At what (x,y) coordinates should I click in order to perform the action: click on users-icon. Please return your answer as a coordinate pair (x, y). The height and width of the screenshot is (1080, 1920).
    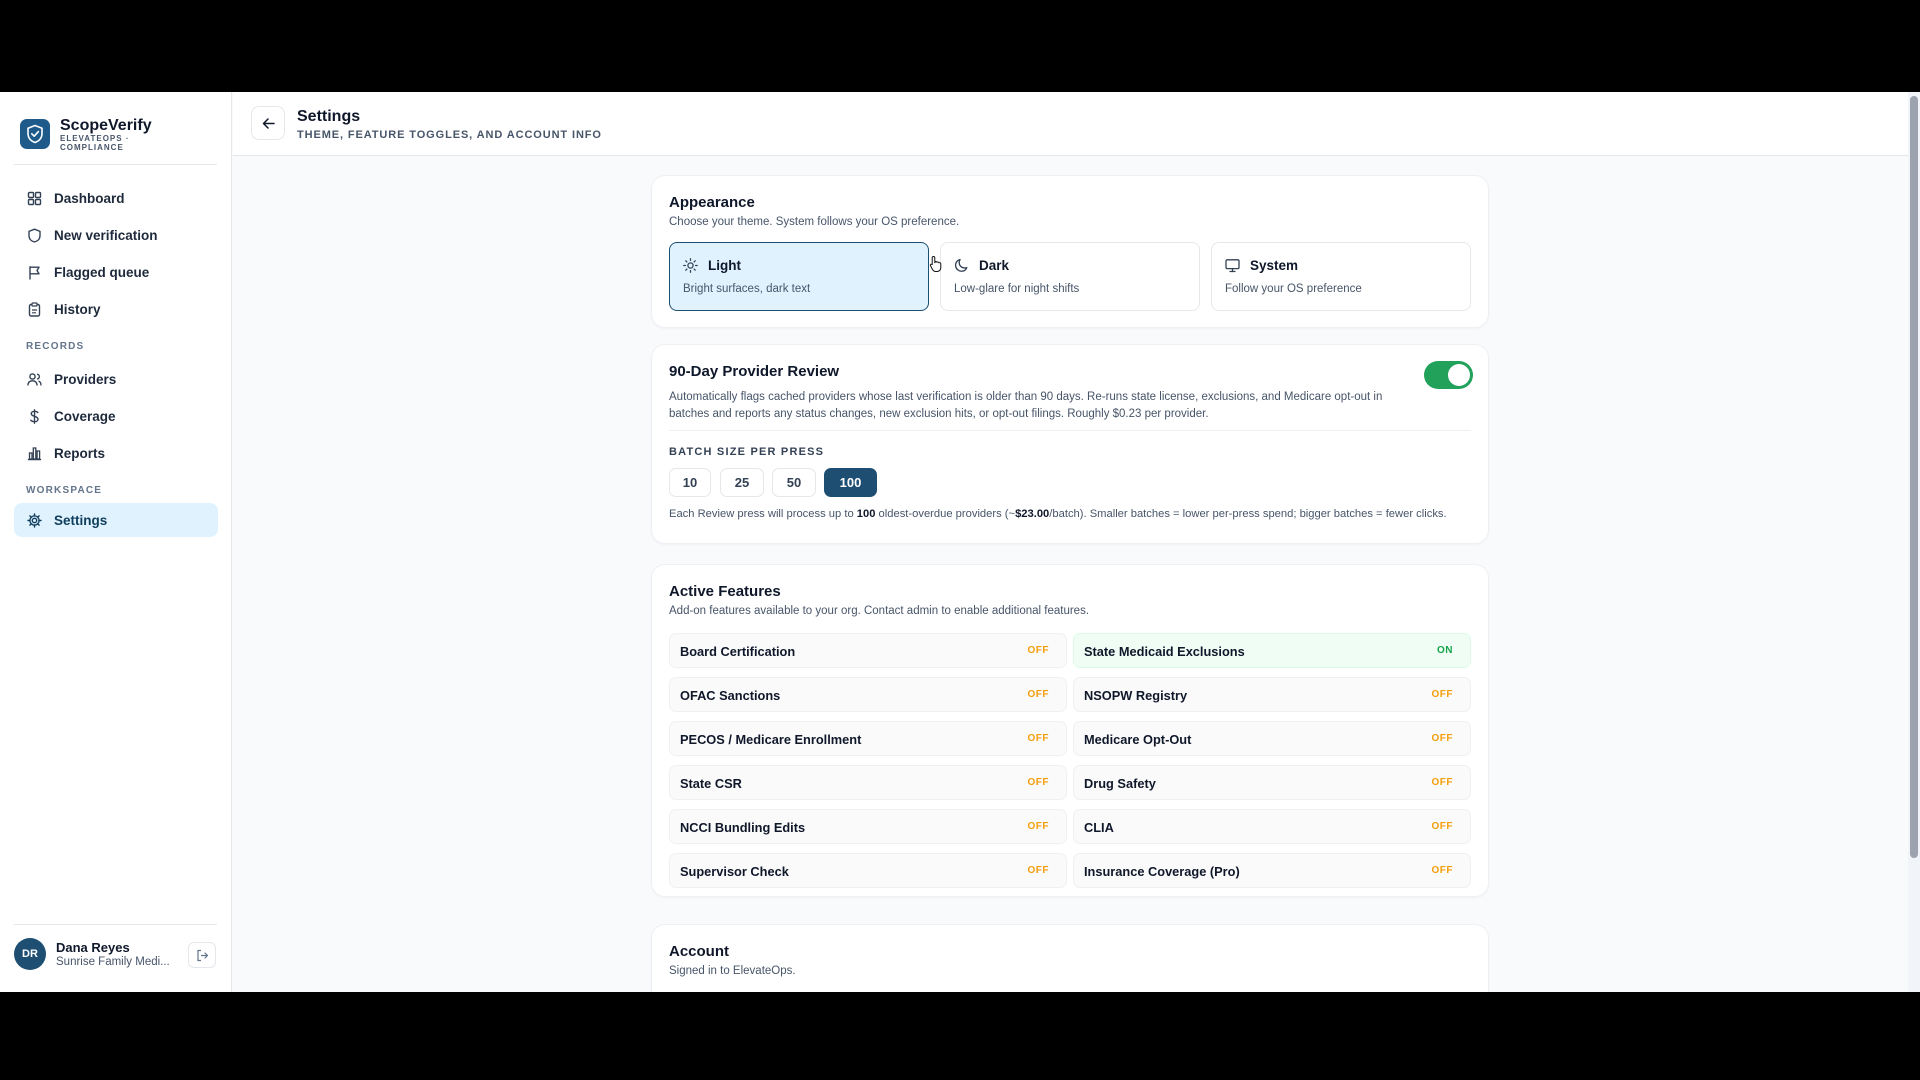
    Looking at the image, I should click on (34, 379).